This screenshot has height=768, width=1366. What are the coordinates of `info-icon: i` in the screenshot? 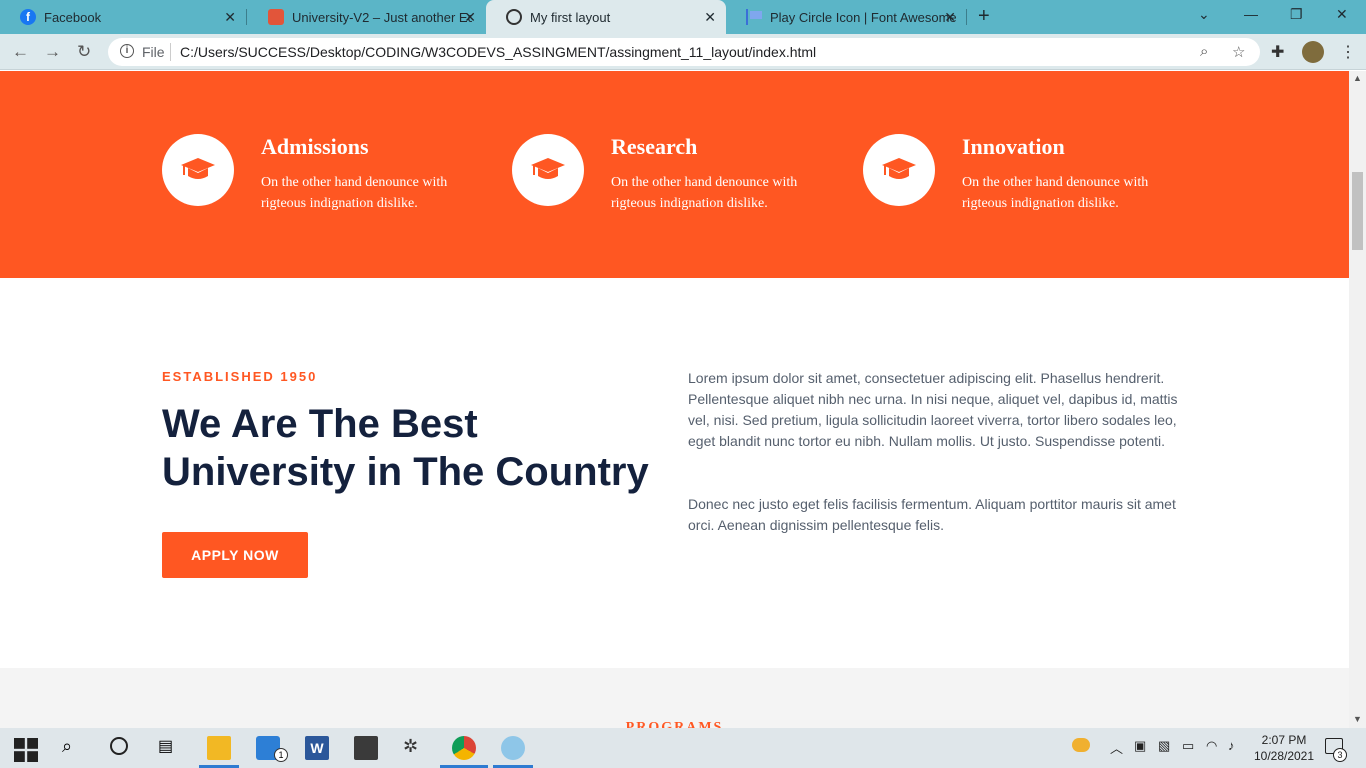 It's located at (127, 51).